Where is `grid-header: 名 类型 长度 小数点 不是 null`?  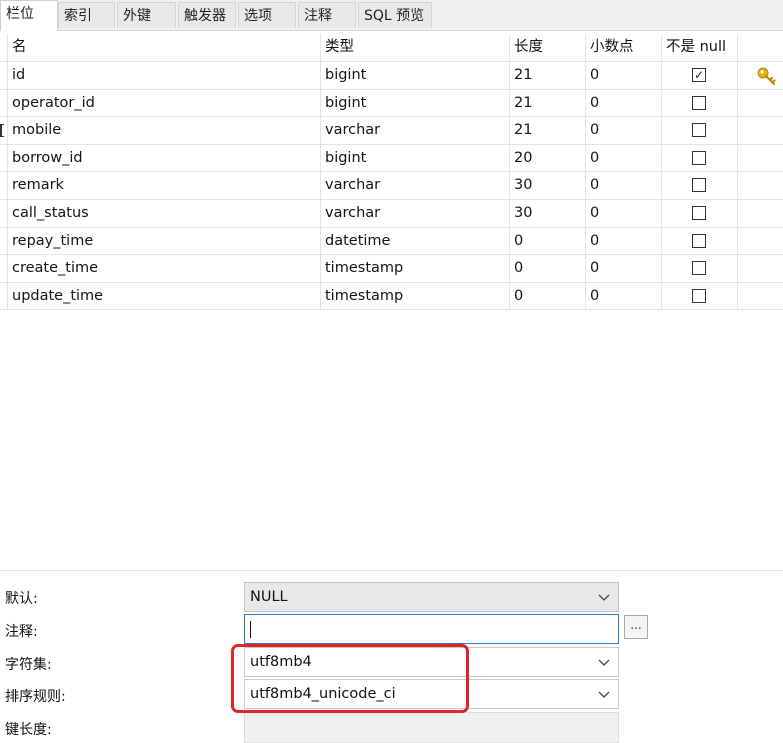 grid-header: 名 类型 长度 小数点 不是 null is located at coordinates (391, 48).